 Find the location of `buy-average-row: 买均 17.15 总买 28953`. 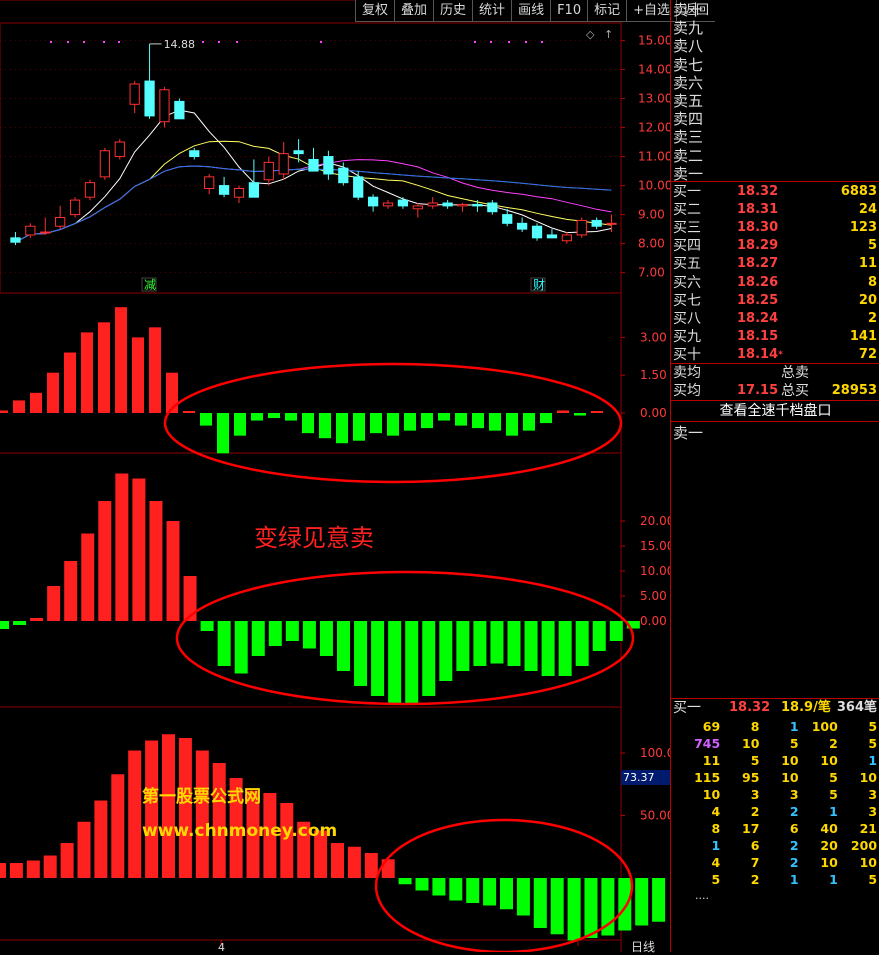

buy-average-row: 买均 17.15 总买 28953 is located at coordinates (776, 391).